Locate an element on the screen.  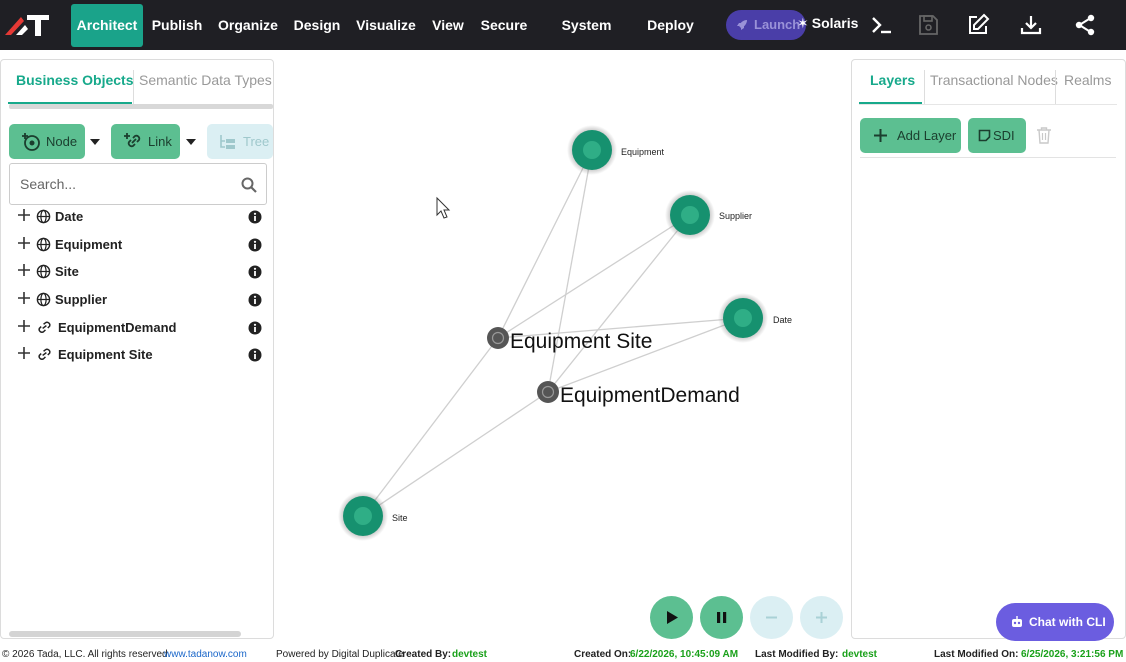
tree-item-label: EquipmentDemand is located at coordinates (117, 327).